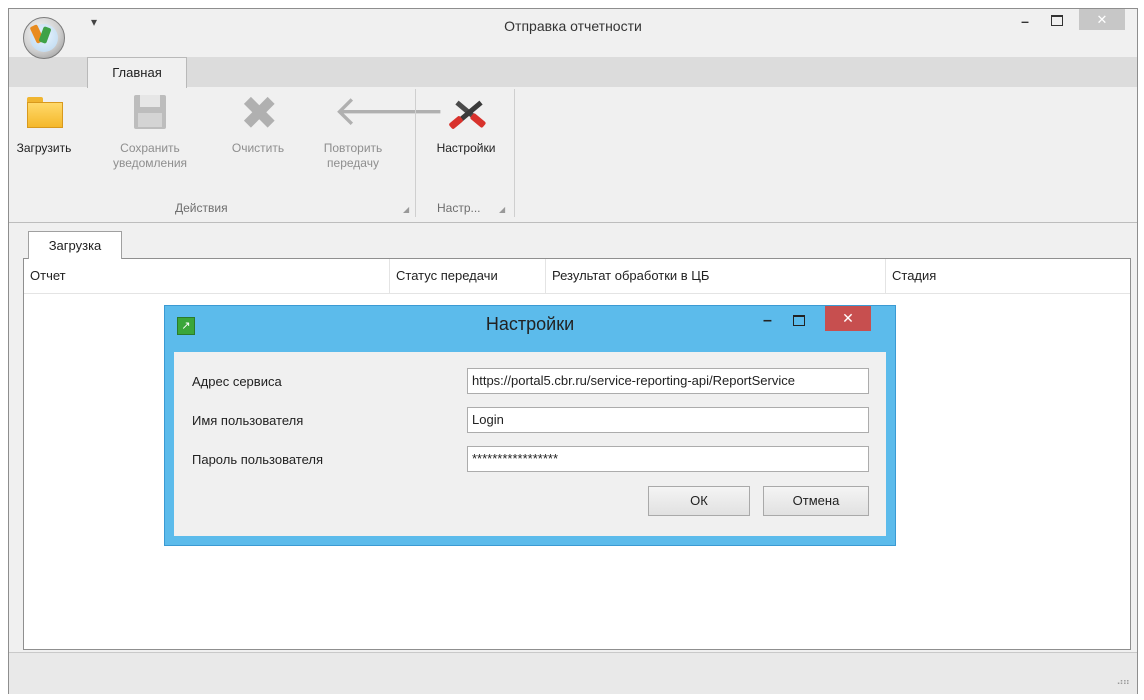 Image resolution: width=1144 pixels, height=700 pixels. I want to click on save-label-line1: Сохранить, so click(150, 148).